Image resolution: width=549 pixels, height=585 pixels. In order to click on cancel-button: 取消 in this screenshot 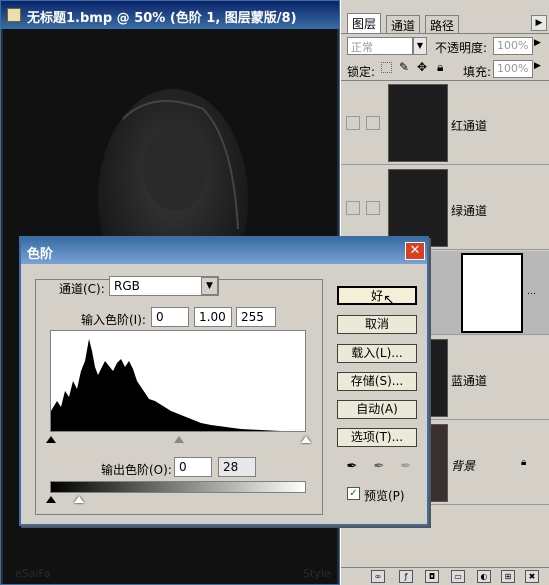, I will do `click(377, 324)`.